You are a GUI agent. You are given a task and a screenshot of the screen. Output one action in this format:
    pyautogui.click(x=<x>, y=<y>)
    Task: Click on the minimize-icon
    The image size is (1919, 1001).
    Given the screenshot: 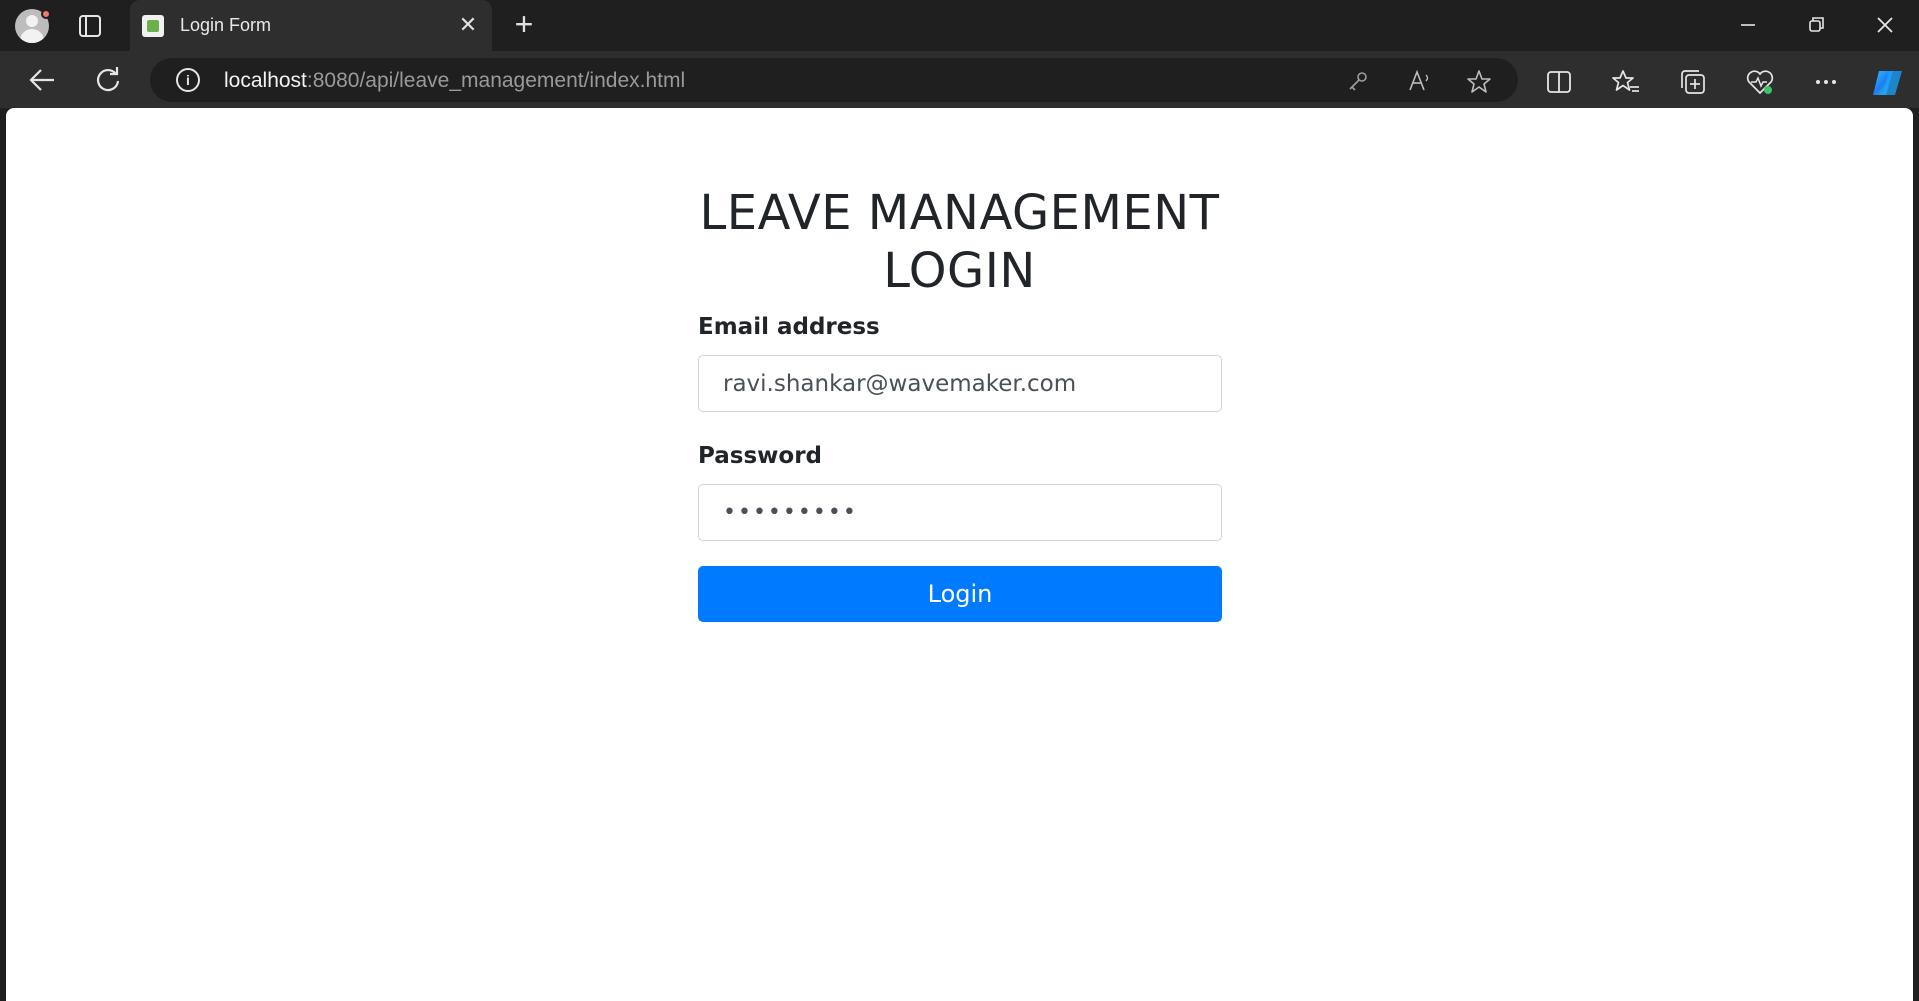 What is the action you would take?
    pyautogui.click(x=1748, y=25)
    